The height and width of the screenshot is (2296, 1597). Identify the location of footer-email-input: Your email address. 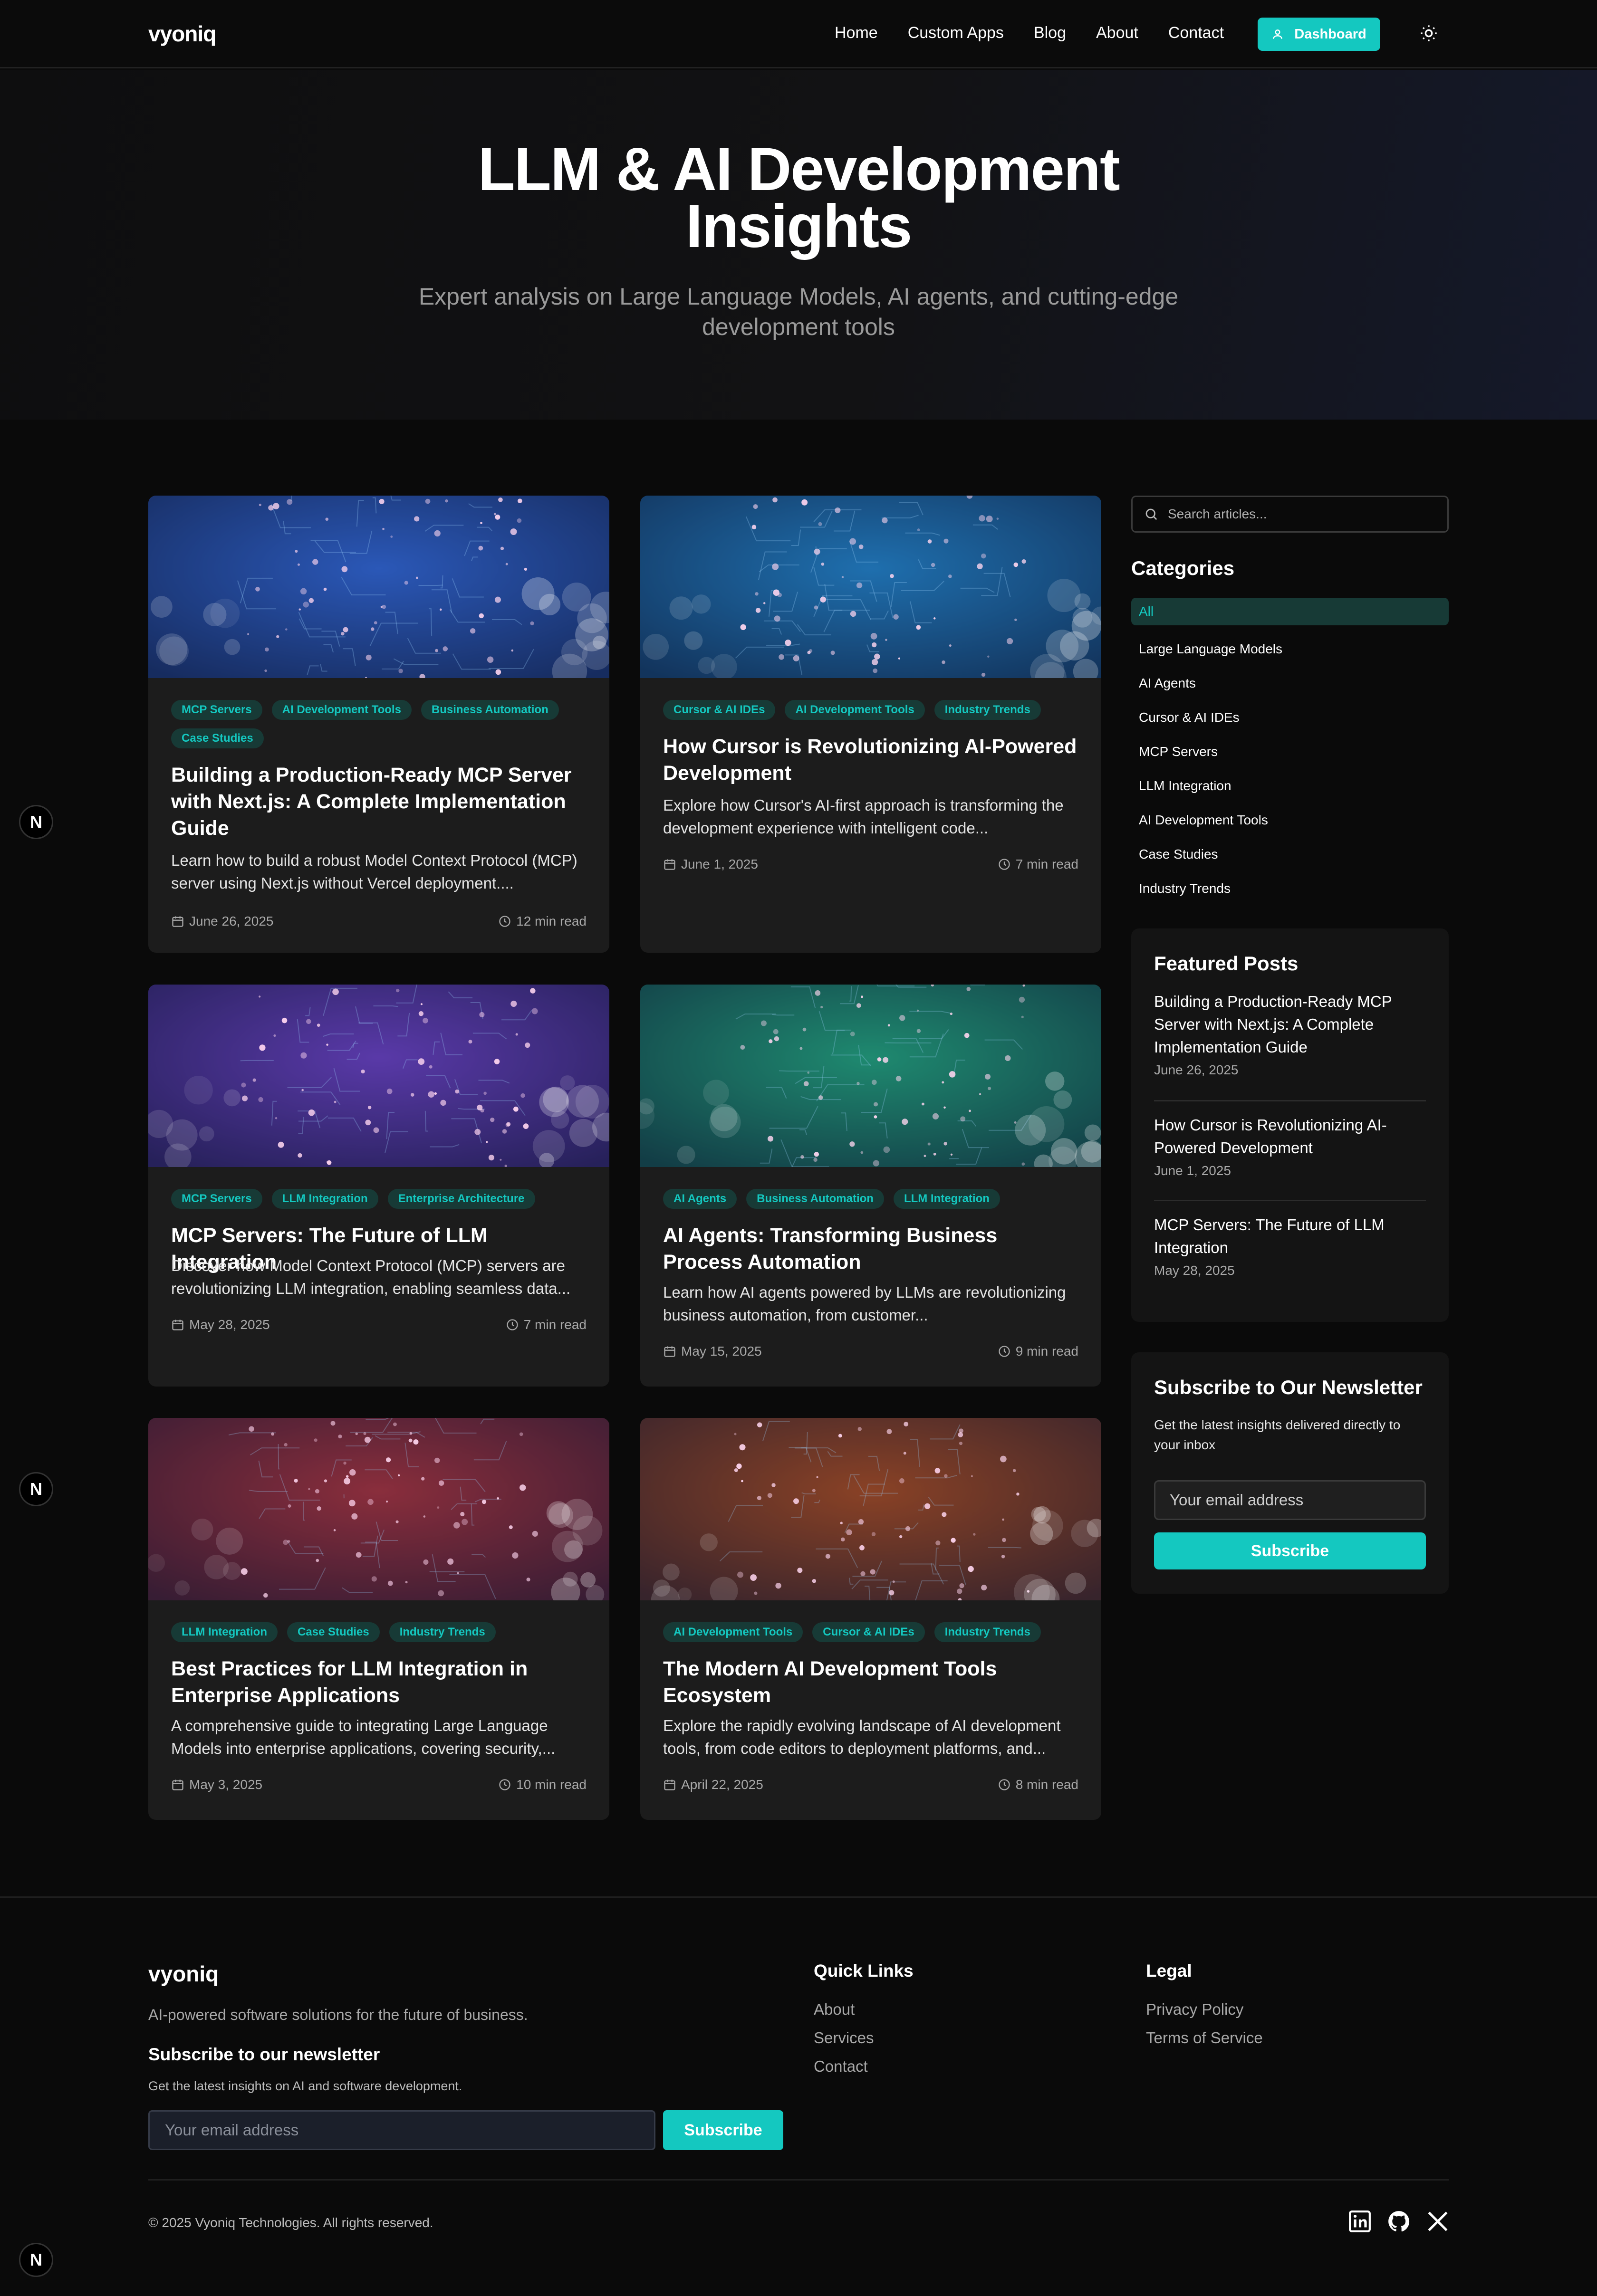
(401, 2130).